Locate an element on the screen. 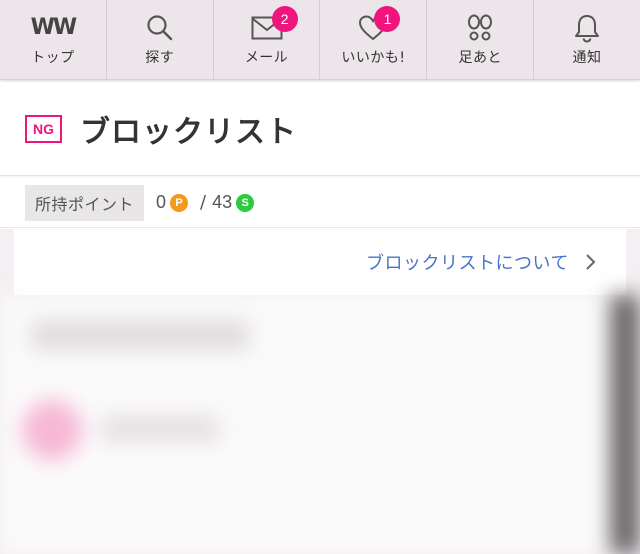 The height and width of the screenshot is (554, 640). nav-item-search: 探す is located at coordinates (160, 39).